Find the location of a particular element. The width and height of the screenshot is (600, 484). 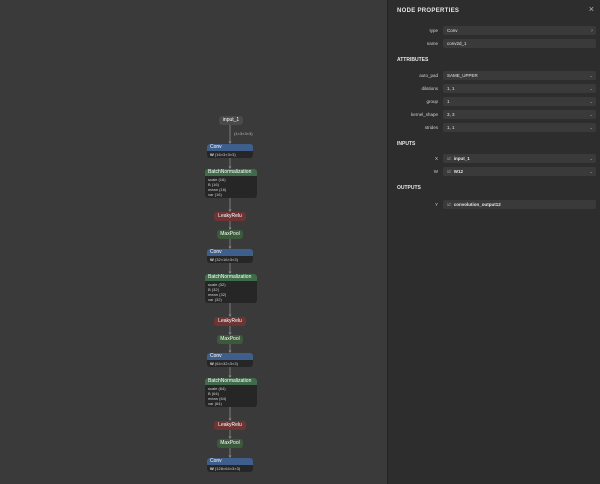

input-value: W12 is located at coordinates (458, 171).